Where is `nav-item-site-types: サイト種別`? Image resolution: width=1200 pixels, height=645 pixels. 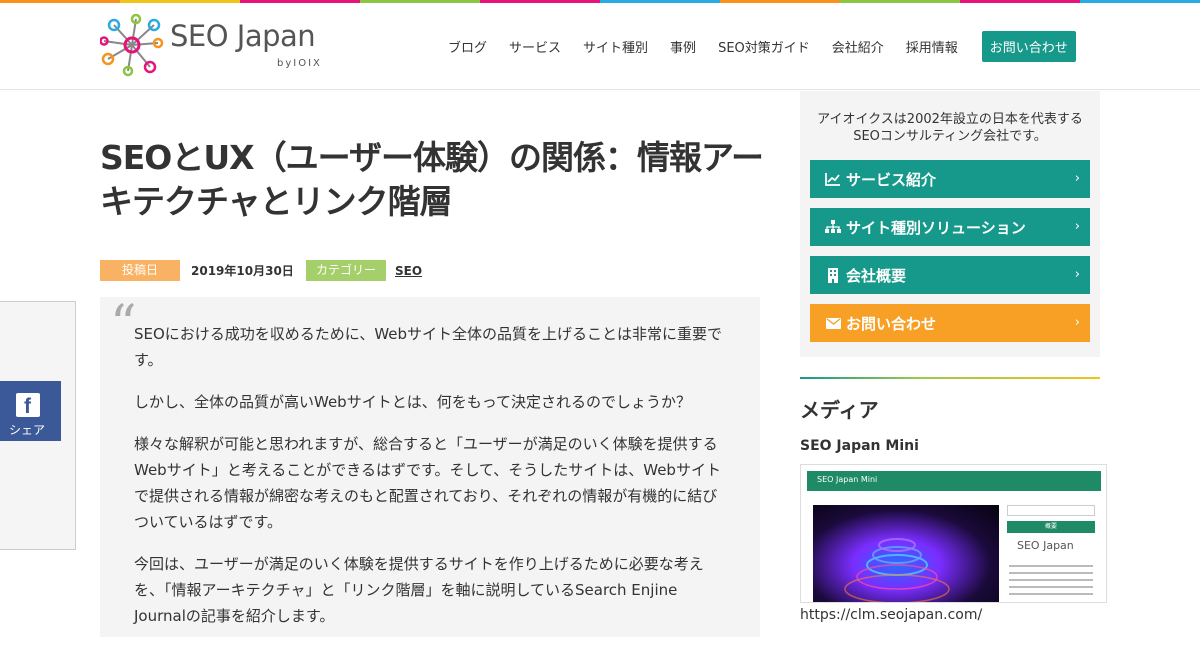 nav-item-site-types: サイト種別 is located at coordinates (615, 46).